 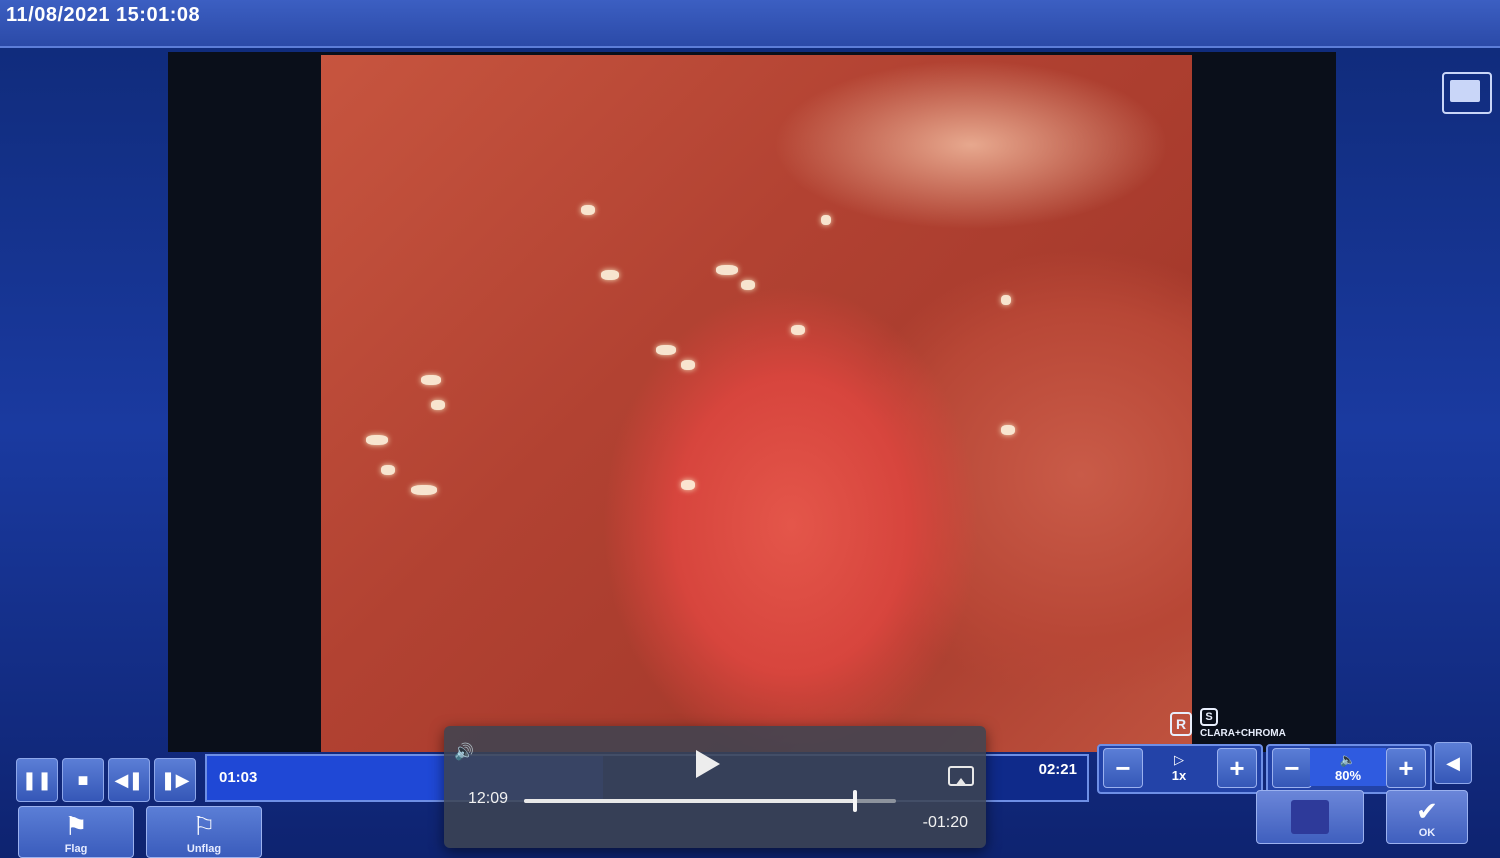 I want to click on stop-button: ■, so click(x=83, y=780).